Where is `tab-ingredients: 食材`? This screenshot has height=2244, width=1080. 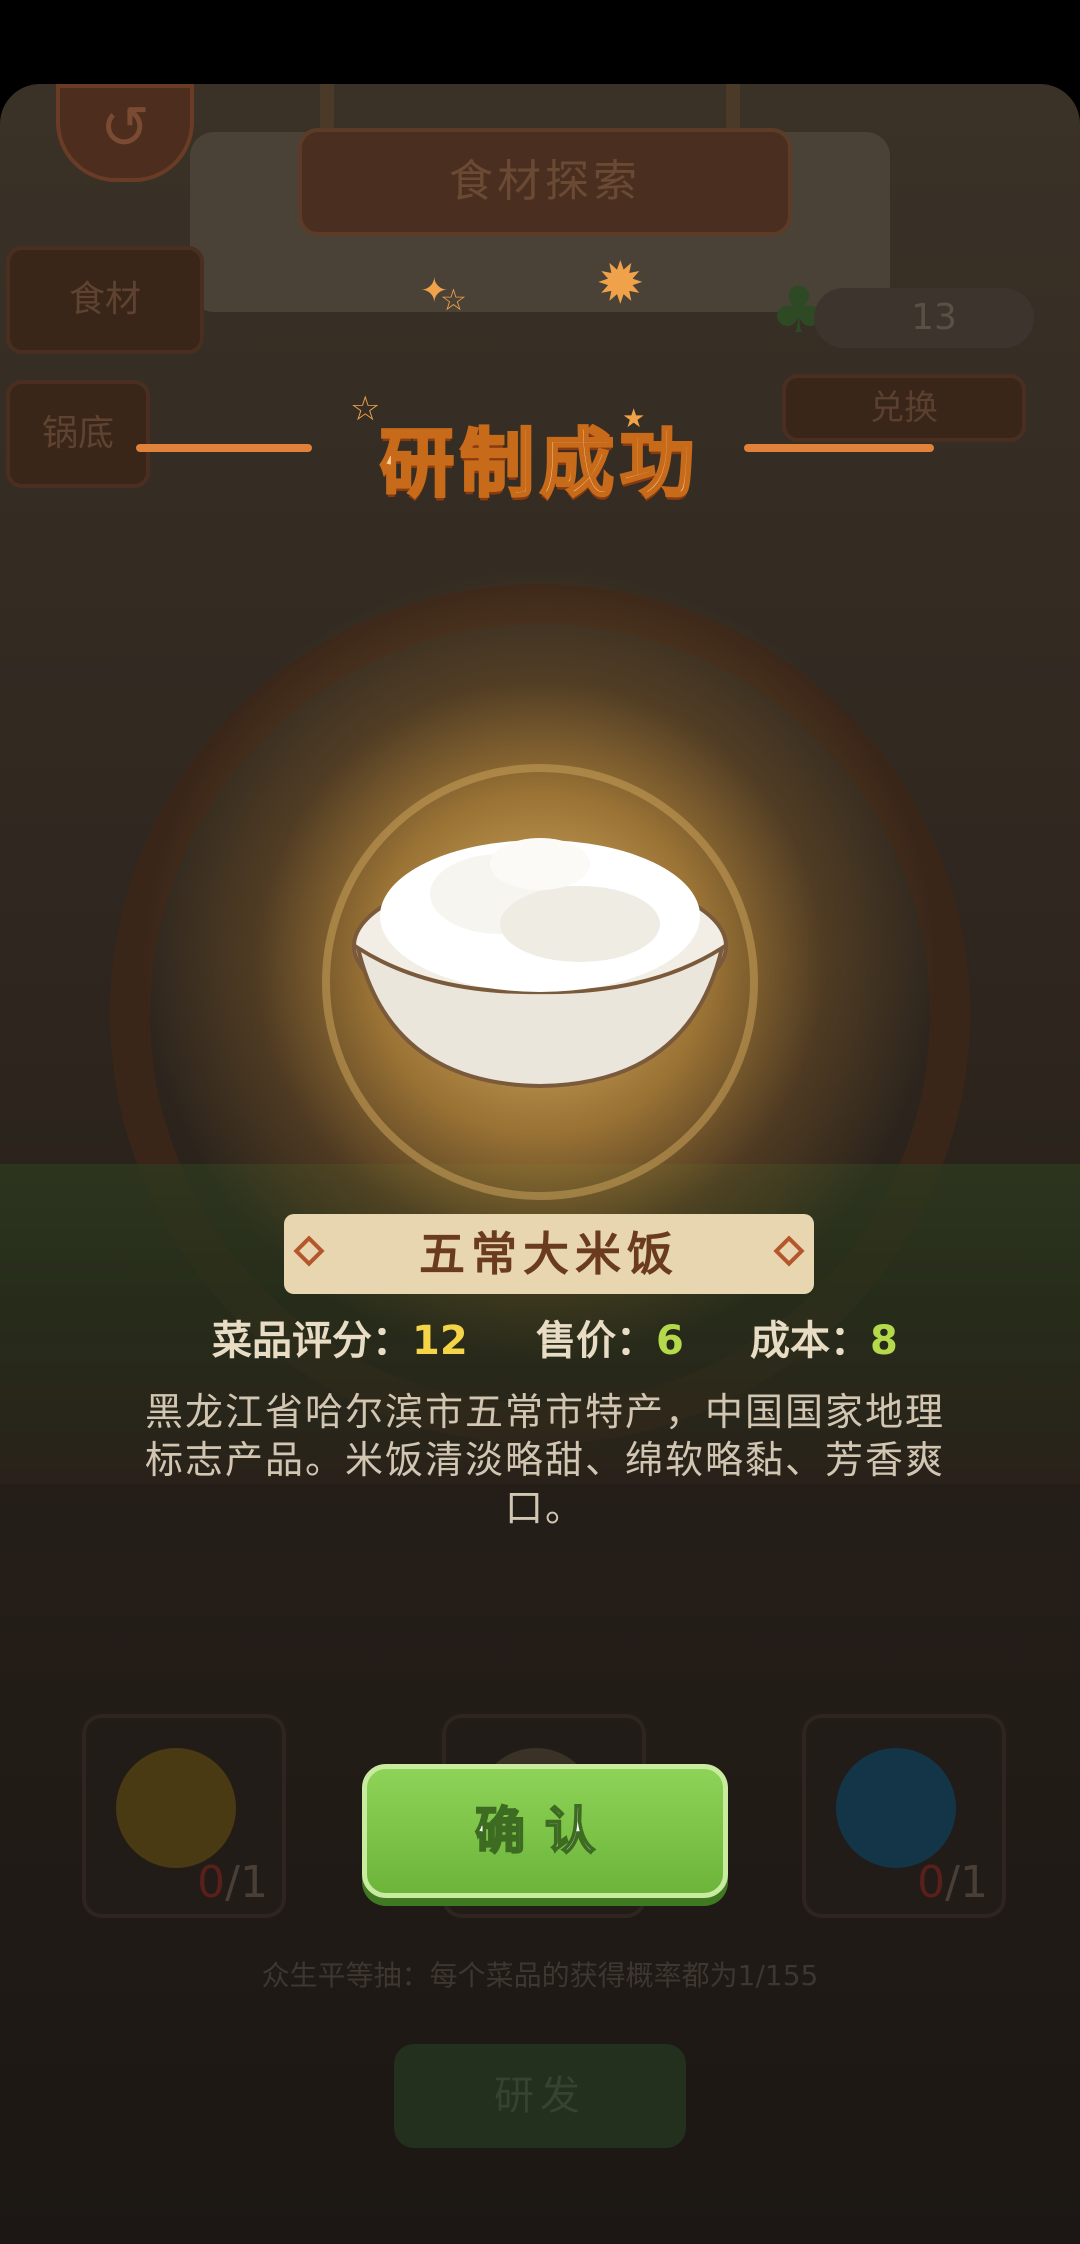
tab-ingredients: 食材 is located at coordinates (105, 300).